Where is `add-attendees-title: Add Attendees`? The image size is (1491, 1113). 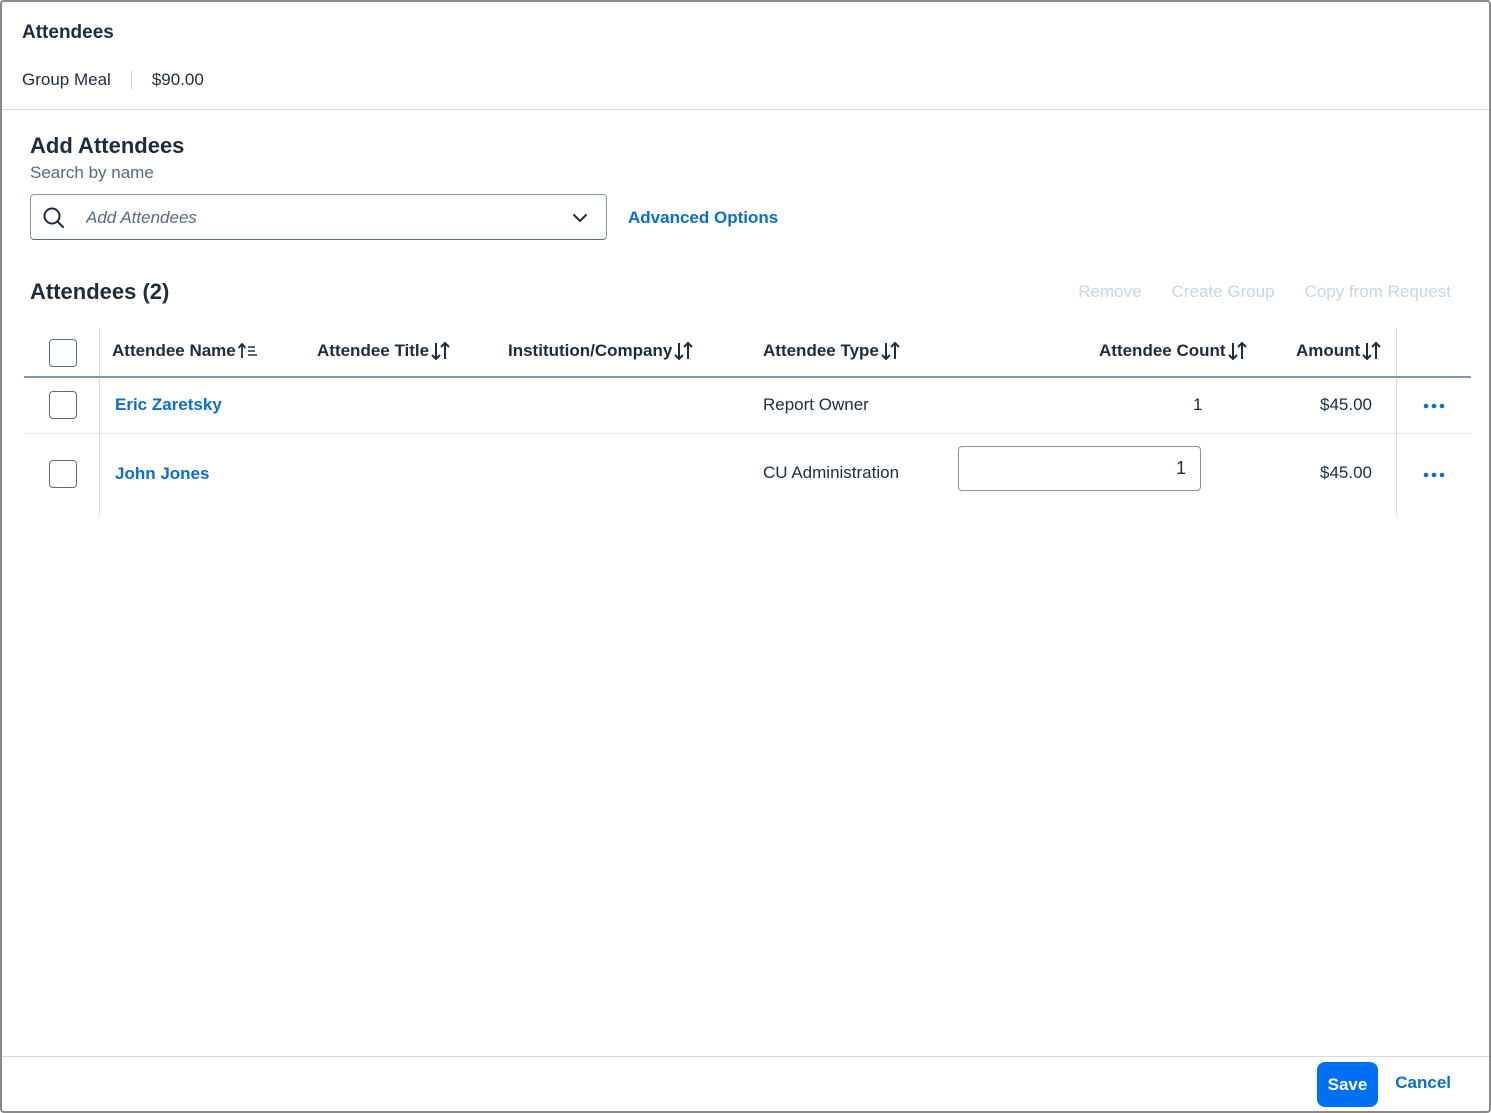
add-attendees-title: Add Attendees is located at coordinates (107, 145).